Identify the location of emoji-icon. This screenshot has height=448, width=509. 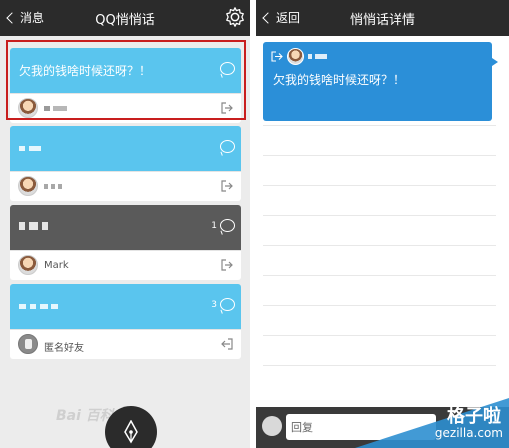
(272, 426).